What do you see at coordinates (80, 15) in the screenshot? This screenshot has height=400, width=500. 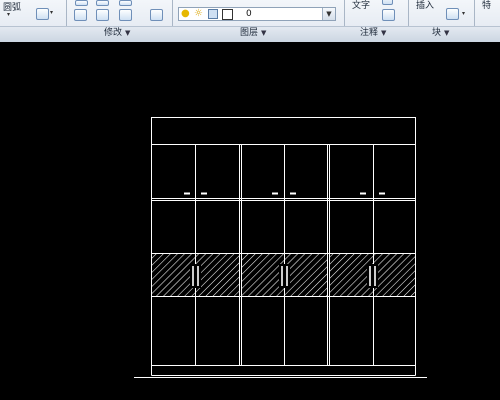 I see `stretch-icon` at bounding box center [80, 15].